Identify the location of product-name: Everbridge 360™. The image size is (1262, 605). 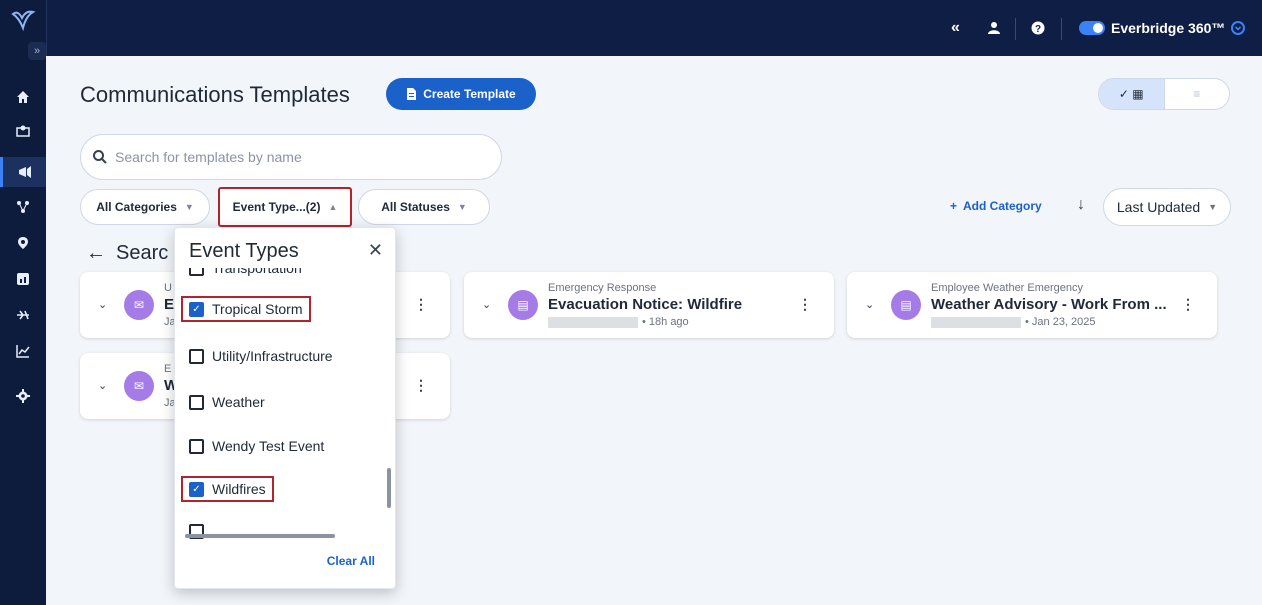
(1168, 28).